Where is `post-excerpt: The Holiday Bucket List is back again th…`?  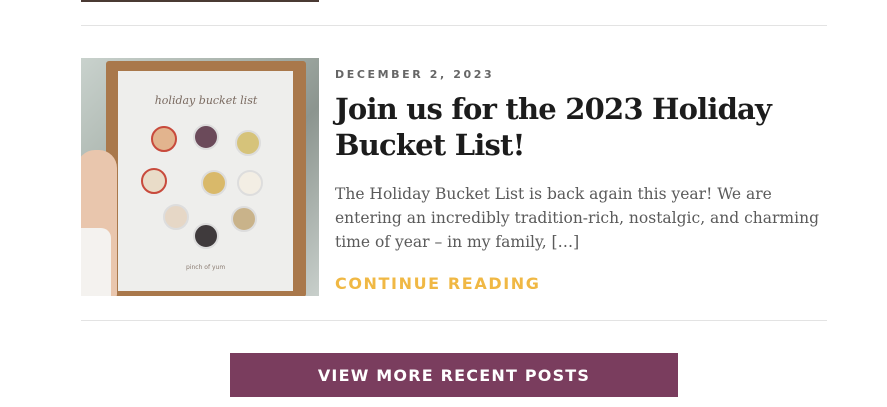
post-excerpt: The Holiday Bucket List is back again th… is located at coordinates (577, 218).